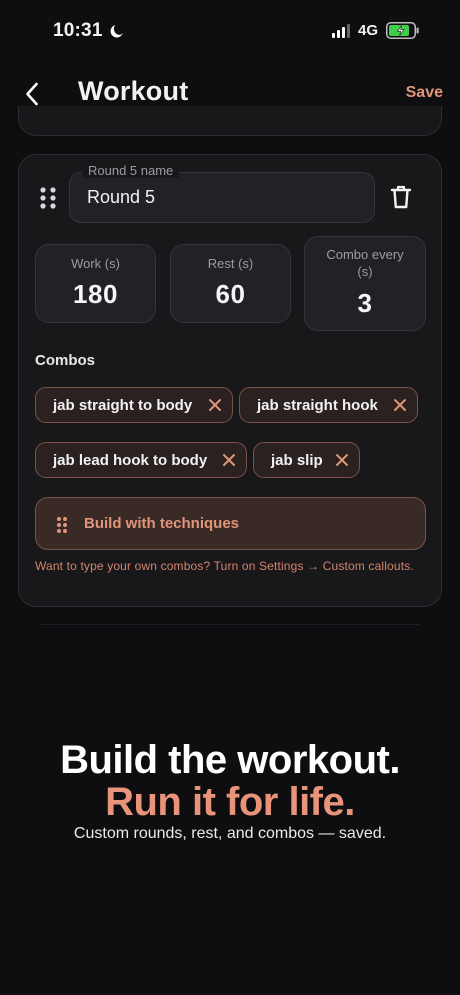  I want to click on round-name-input, so click(222, 197).